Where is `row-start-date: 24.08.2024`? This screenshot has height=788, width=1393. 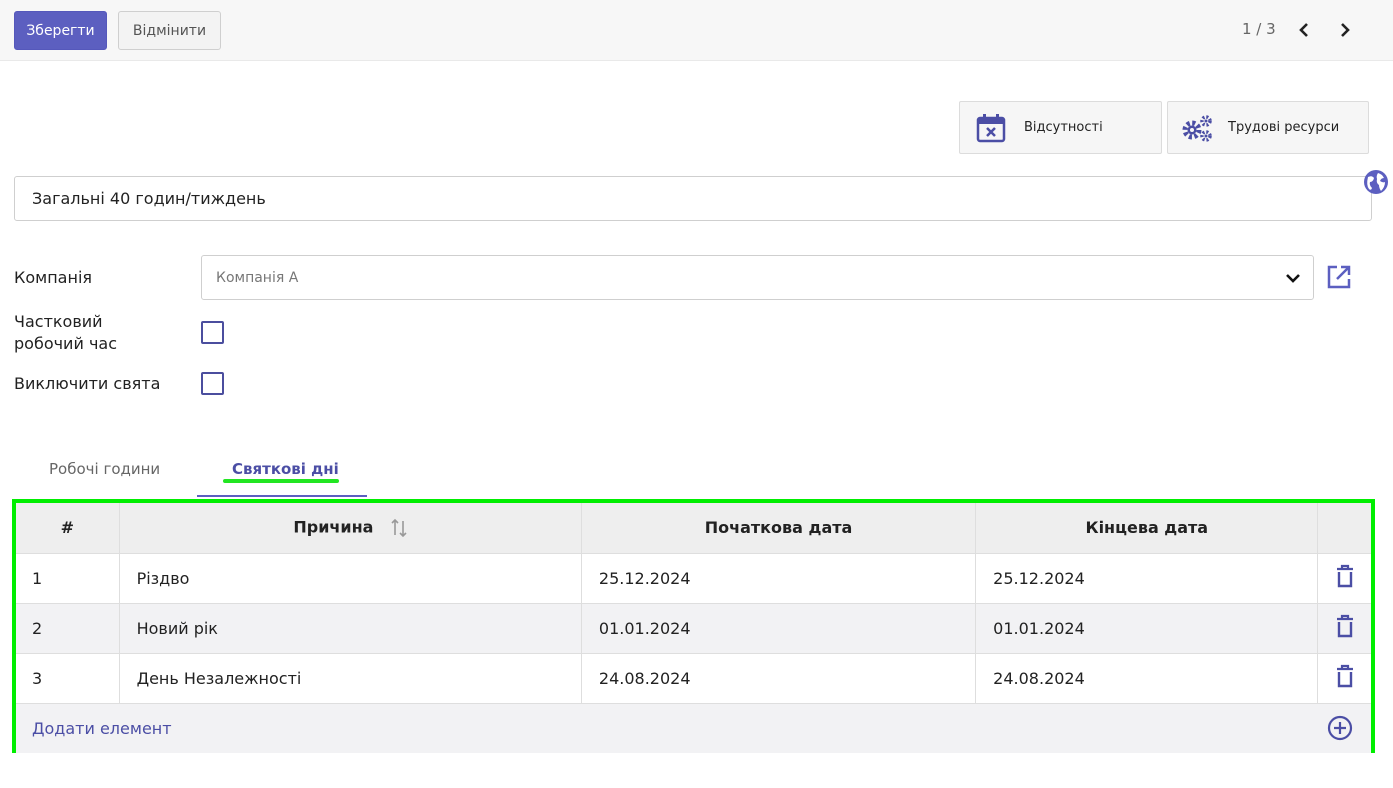 row-start-date: 24.08.2024 is located at coordinates (779, 678).